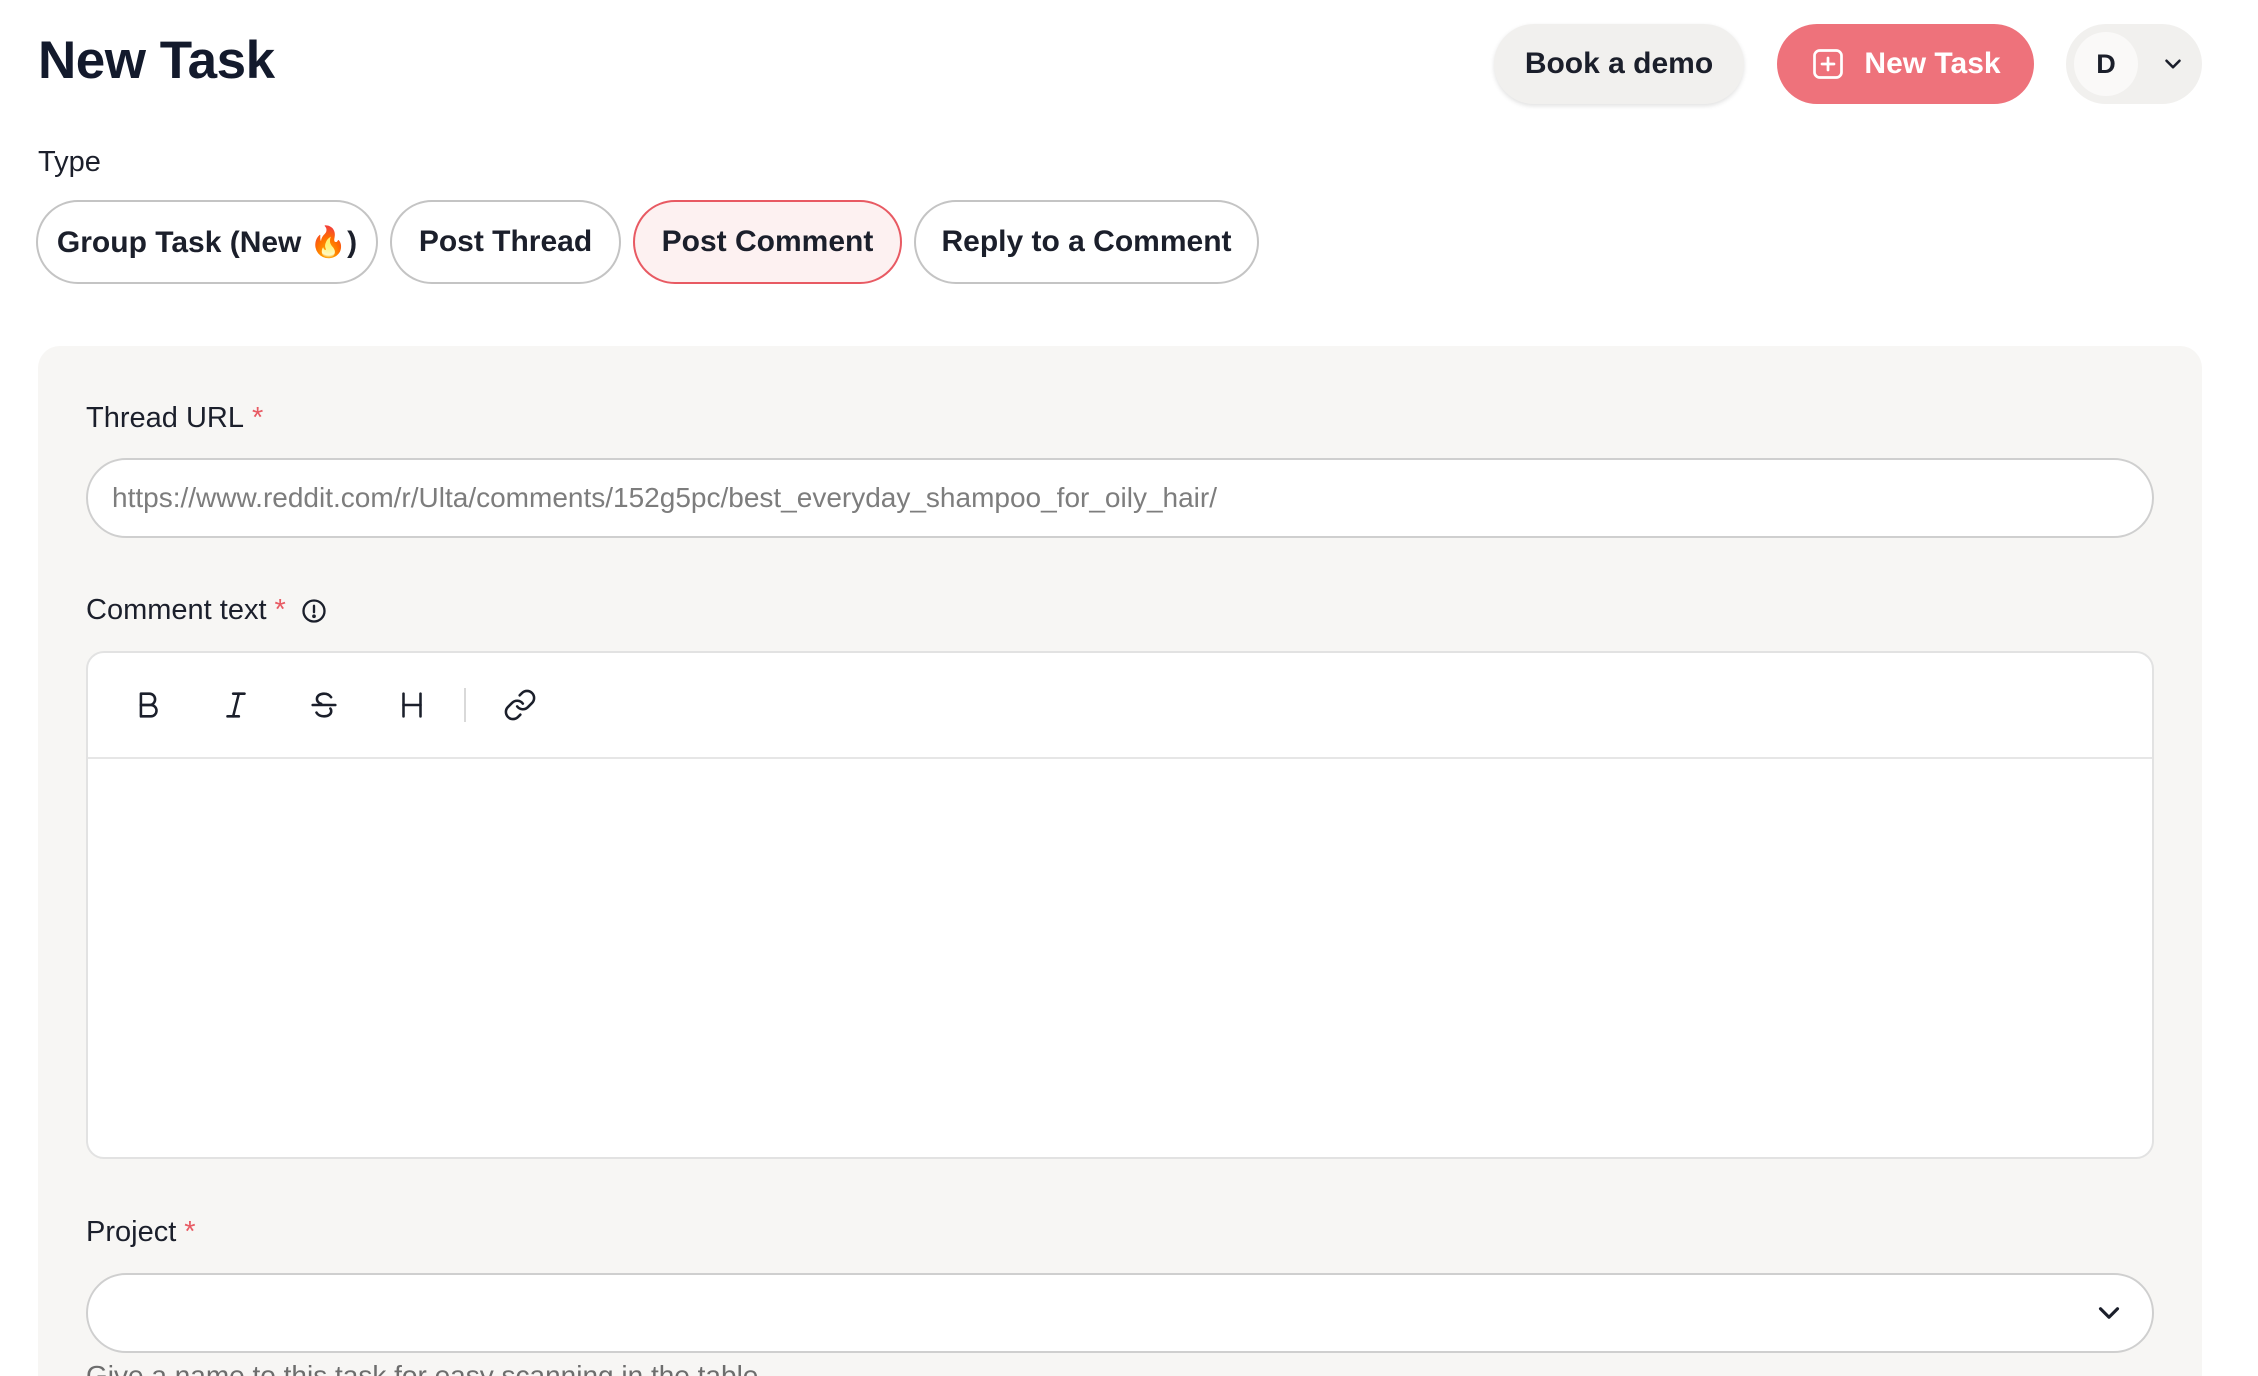 The image size is (2258, 1376). Describe the element at coordinates (207, 242) in the screenshot. I see `type-option-group-task: Group Task (New 🔥)` at that location.